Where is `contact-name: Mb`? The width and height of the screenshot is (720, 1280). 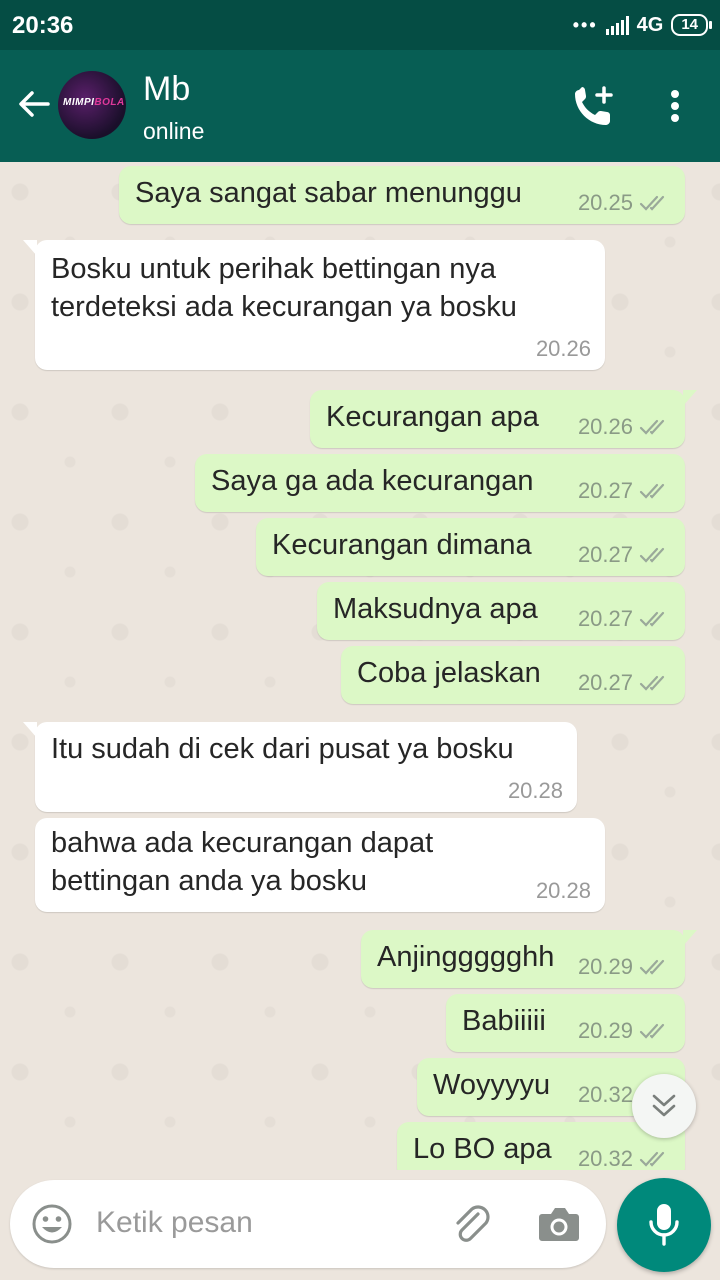 contact-name: Mb is located at coordinates (166, 89).